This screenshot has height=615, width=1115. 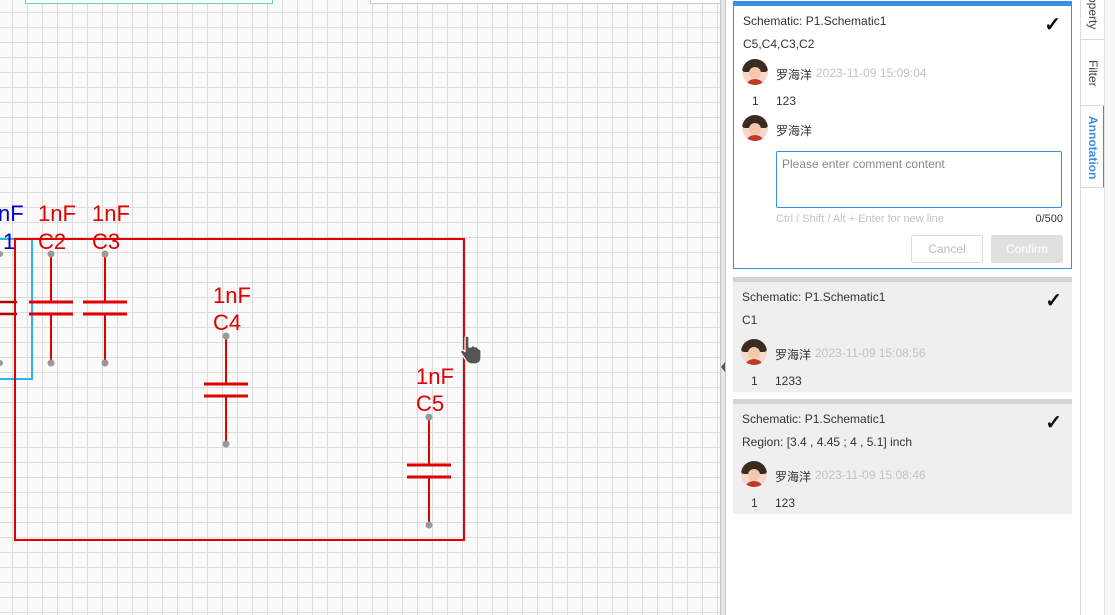 I want to click on window-right-edge, so click(x=1109, y=307).